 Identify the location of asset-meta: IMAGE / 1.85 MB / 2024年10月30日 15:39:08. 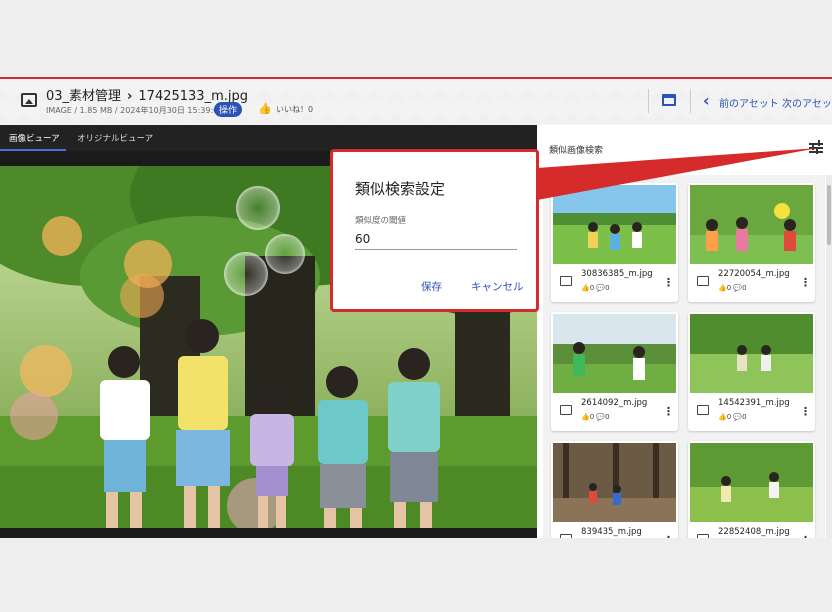
(135, 110).